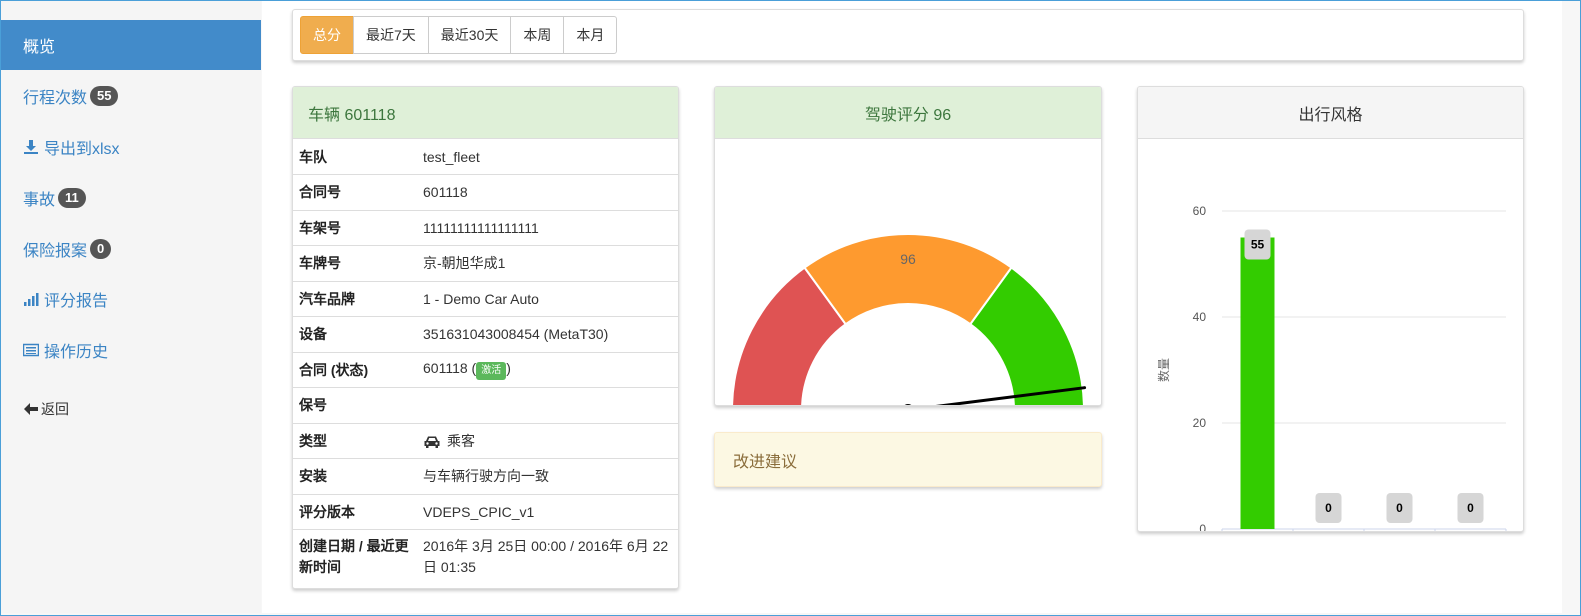 This screenshot has height=616, width=1581. What do you see at coordinates (485, 113) in the screenshot?
I see `vehicle-panel-title: 车辆 601118` at bounding box center [485, 113].